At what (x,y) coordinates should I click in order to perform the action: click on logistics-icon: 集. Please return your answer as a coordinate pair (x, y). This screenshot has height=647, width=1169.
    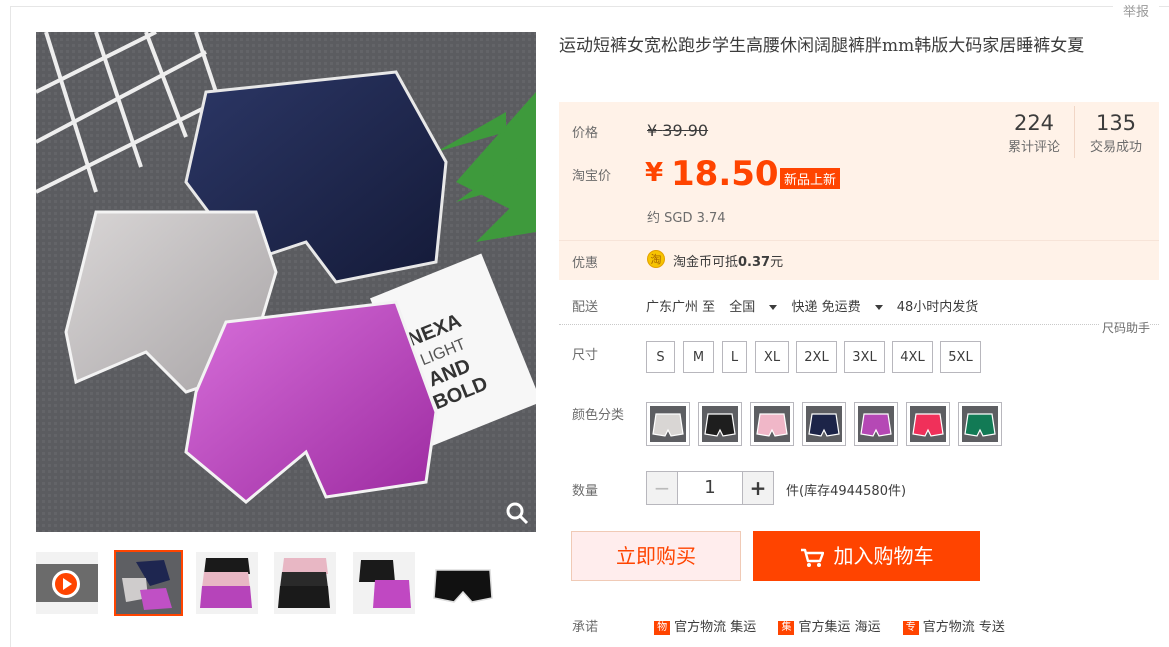
    Looking at the image, I should click on (786, 627).